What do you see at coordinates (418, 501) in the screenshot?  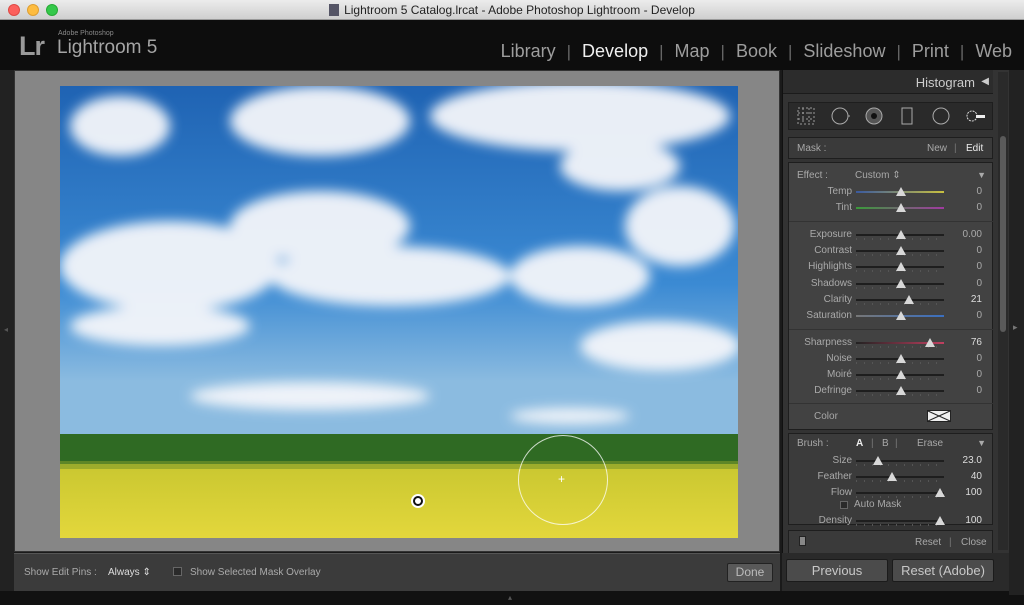 I see `edit-pin` at bounding box center [418, 501].